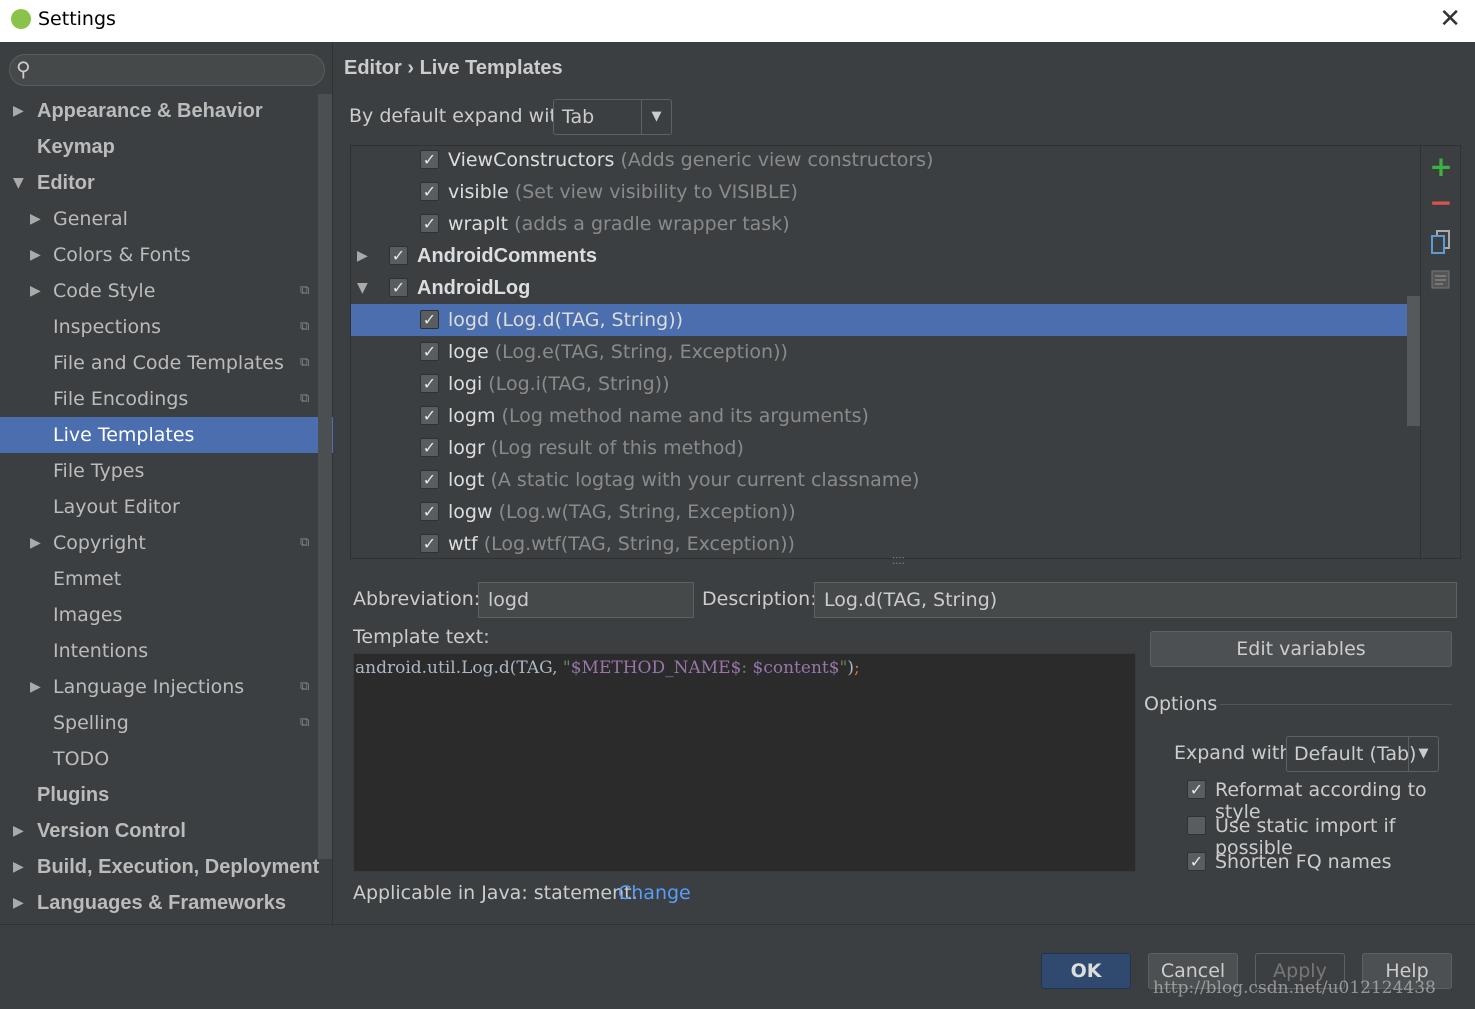 The width and height of the screenshot is (1475, 1009). Describe the element at coordinates (1450, 19) in the screenshot. I see `close-icon: ✕` at that location.